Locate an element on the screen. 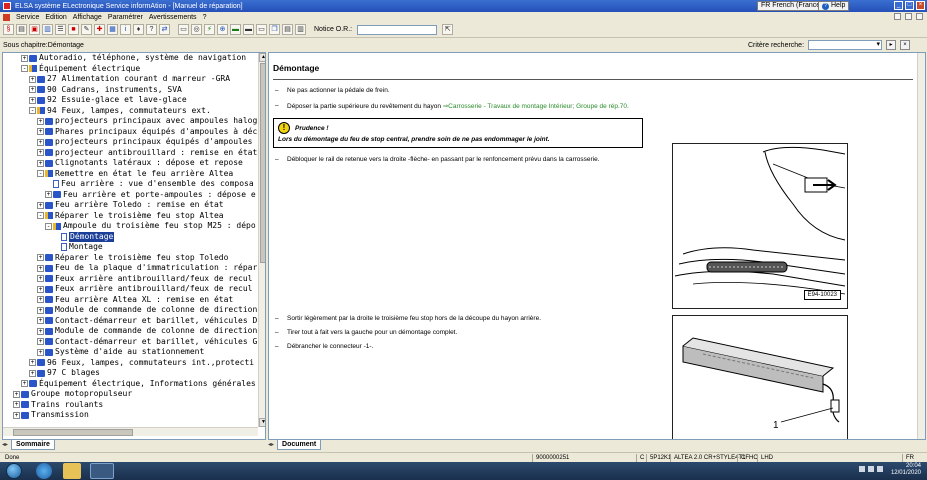 The height and width of the screenshot is (480, 927). tree-scroll-thumb is located at coordinates (262, 163).